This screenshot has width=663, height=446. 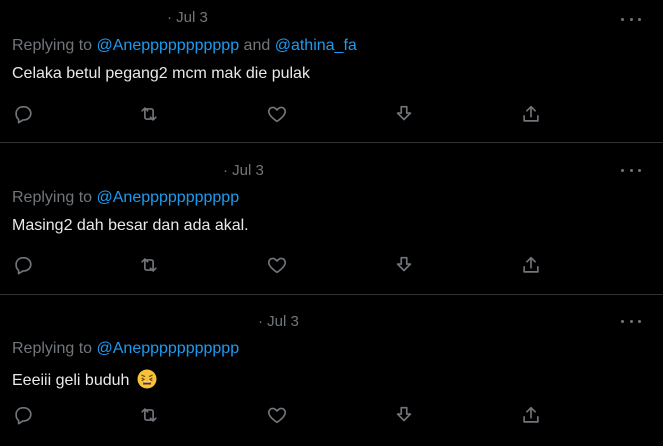 I want to click on mention-link: @athina_fa, so click(x=316, y=45).